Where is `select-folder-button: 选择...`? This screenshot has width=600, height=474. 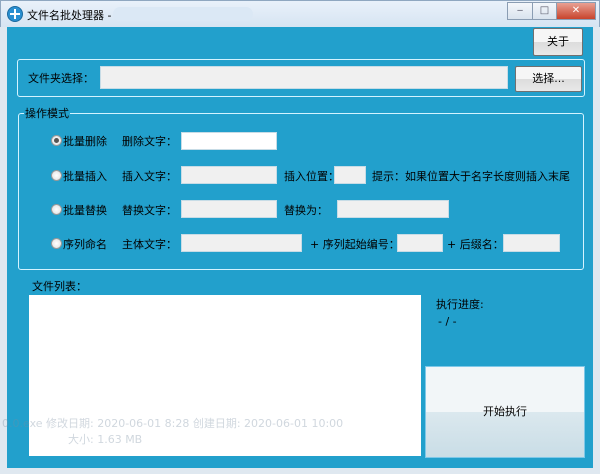 select-folder-button: 选择... is located at coordinates (548, 79).